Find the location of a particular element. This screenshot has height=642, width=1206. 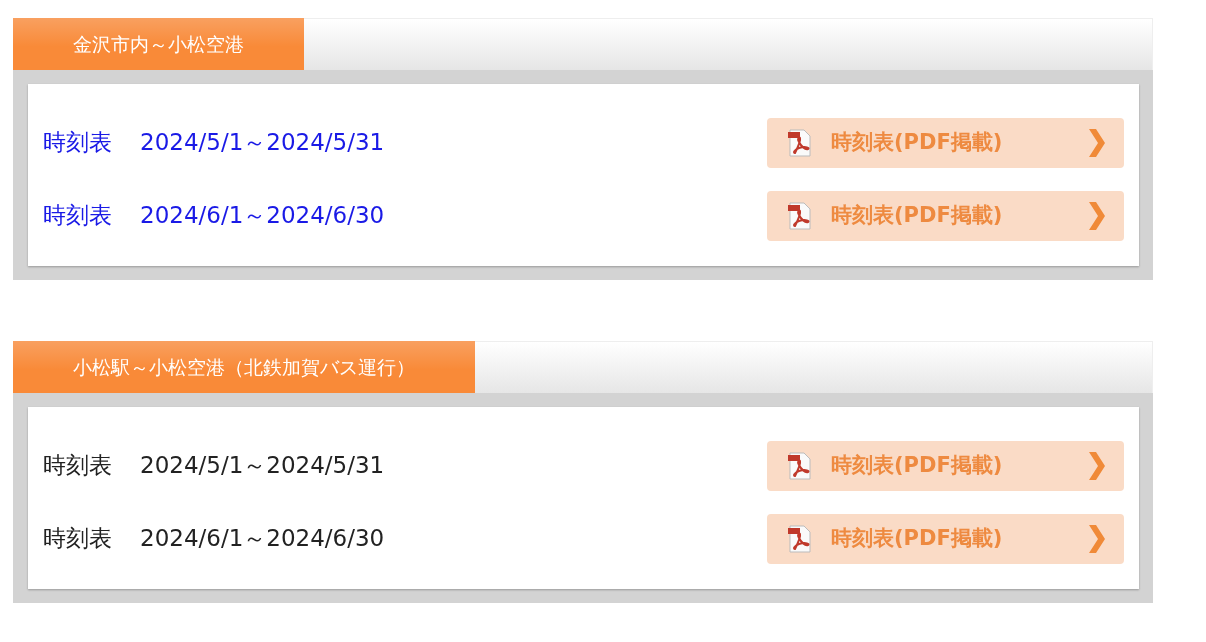

period-link: 2024/6/1～2024/6/30 is located at coordinates (262, 215).